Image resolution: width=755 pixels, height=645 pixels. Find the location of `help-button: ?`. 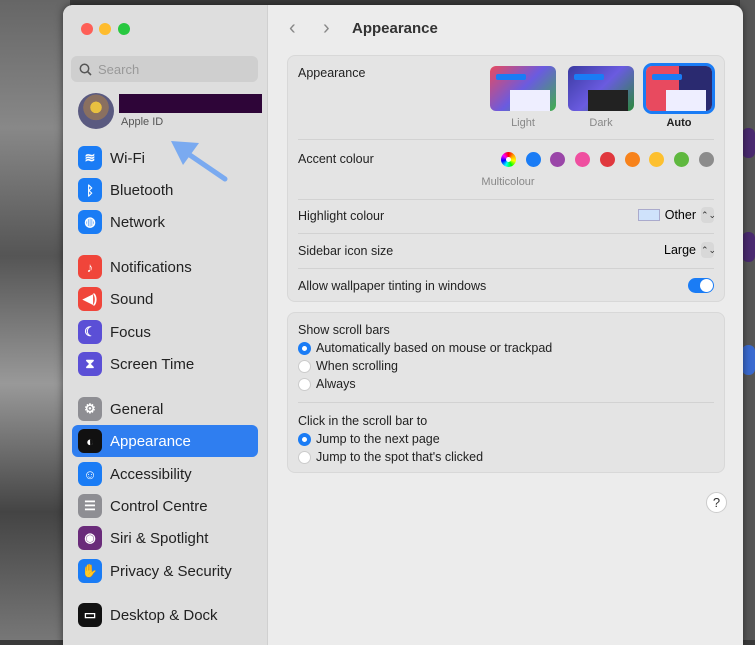

help-button: ? is located at coordinates (716, 502).